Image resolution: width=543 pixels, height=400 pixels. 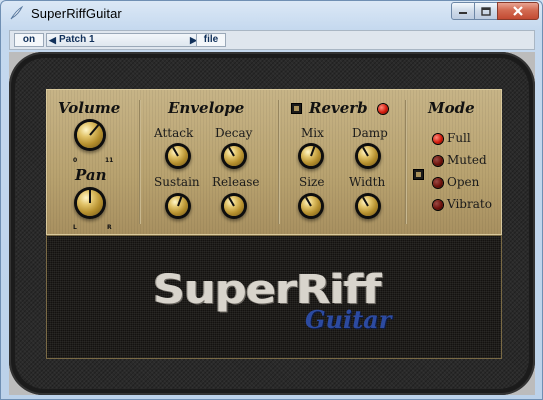 I want to click on mode-title: Mode, so click(x=451, y=108).